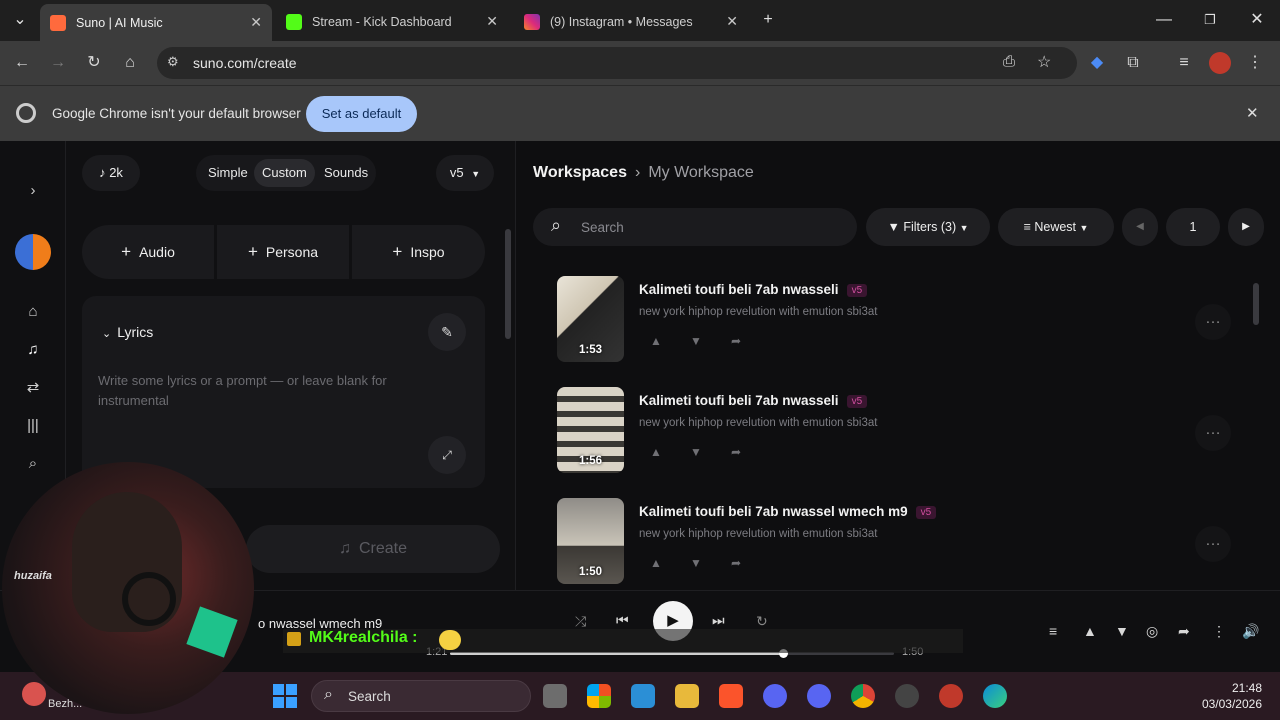  I want to click on expand-chevron-icon: ›, so click(33, 191).